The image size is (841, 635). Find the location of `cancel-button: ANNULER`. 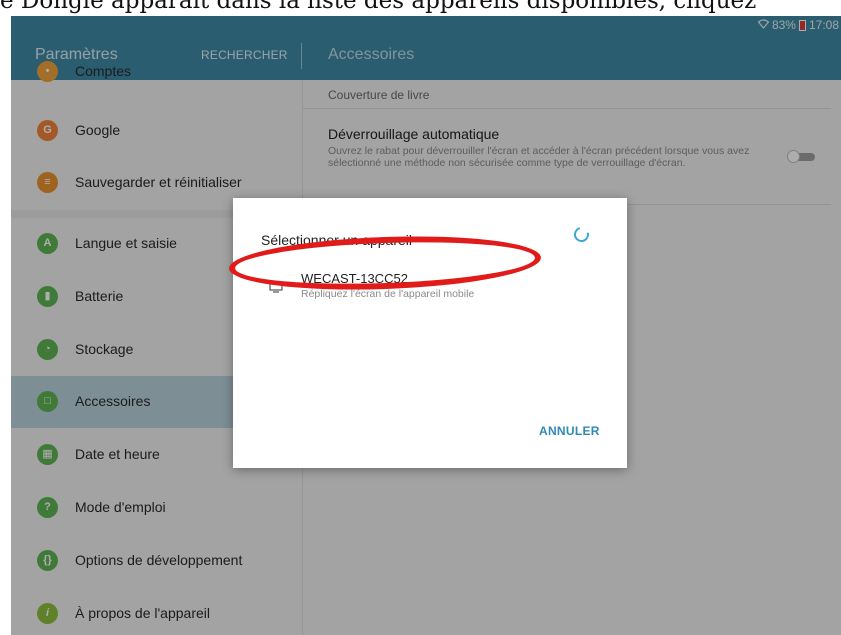

cancel-button: ANNULER is located at coordinates (569, 431).